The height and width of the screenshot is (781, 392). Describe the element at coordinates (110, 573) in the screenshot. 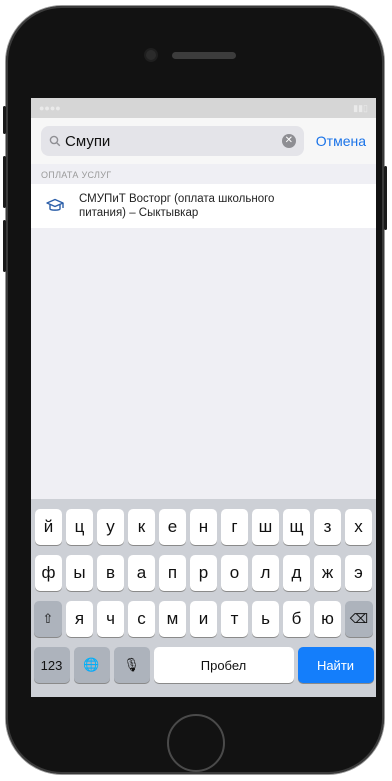

I see `key: в` at that location.